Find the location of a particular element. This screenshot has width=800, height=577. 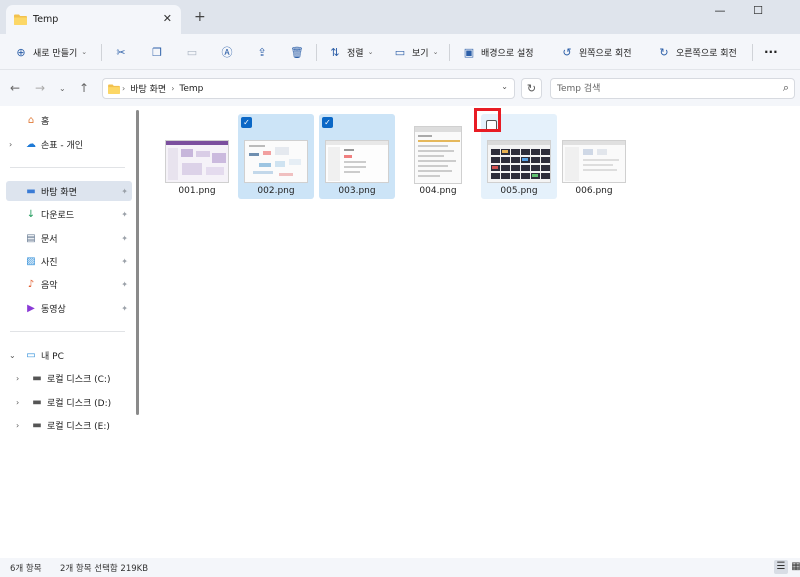

tiles-view-icon: ▦ is located at coordinates (794, 567).